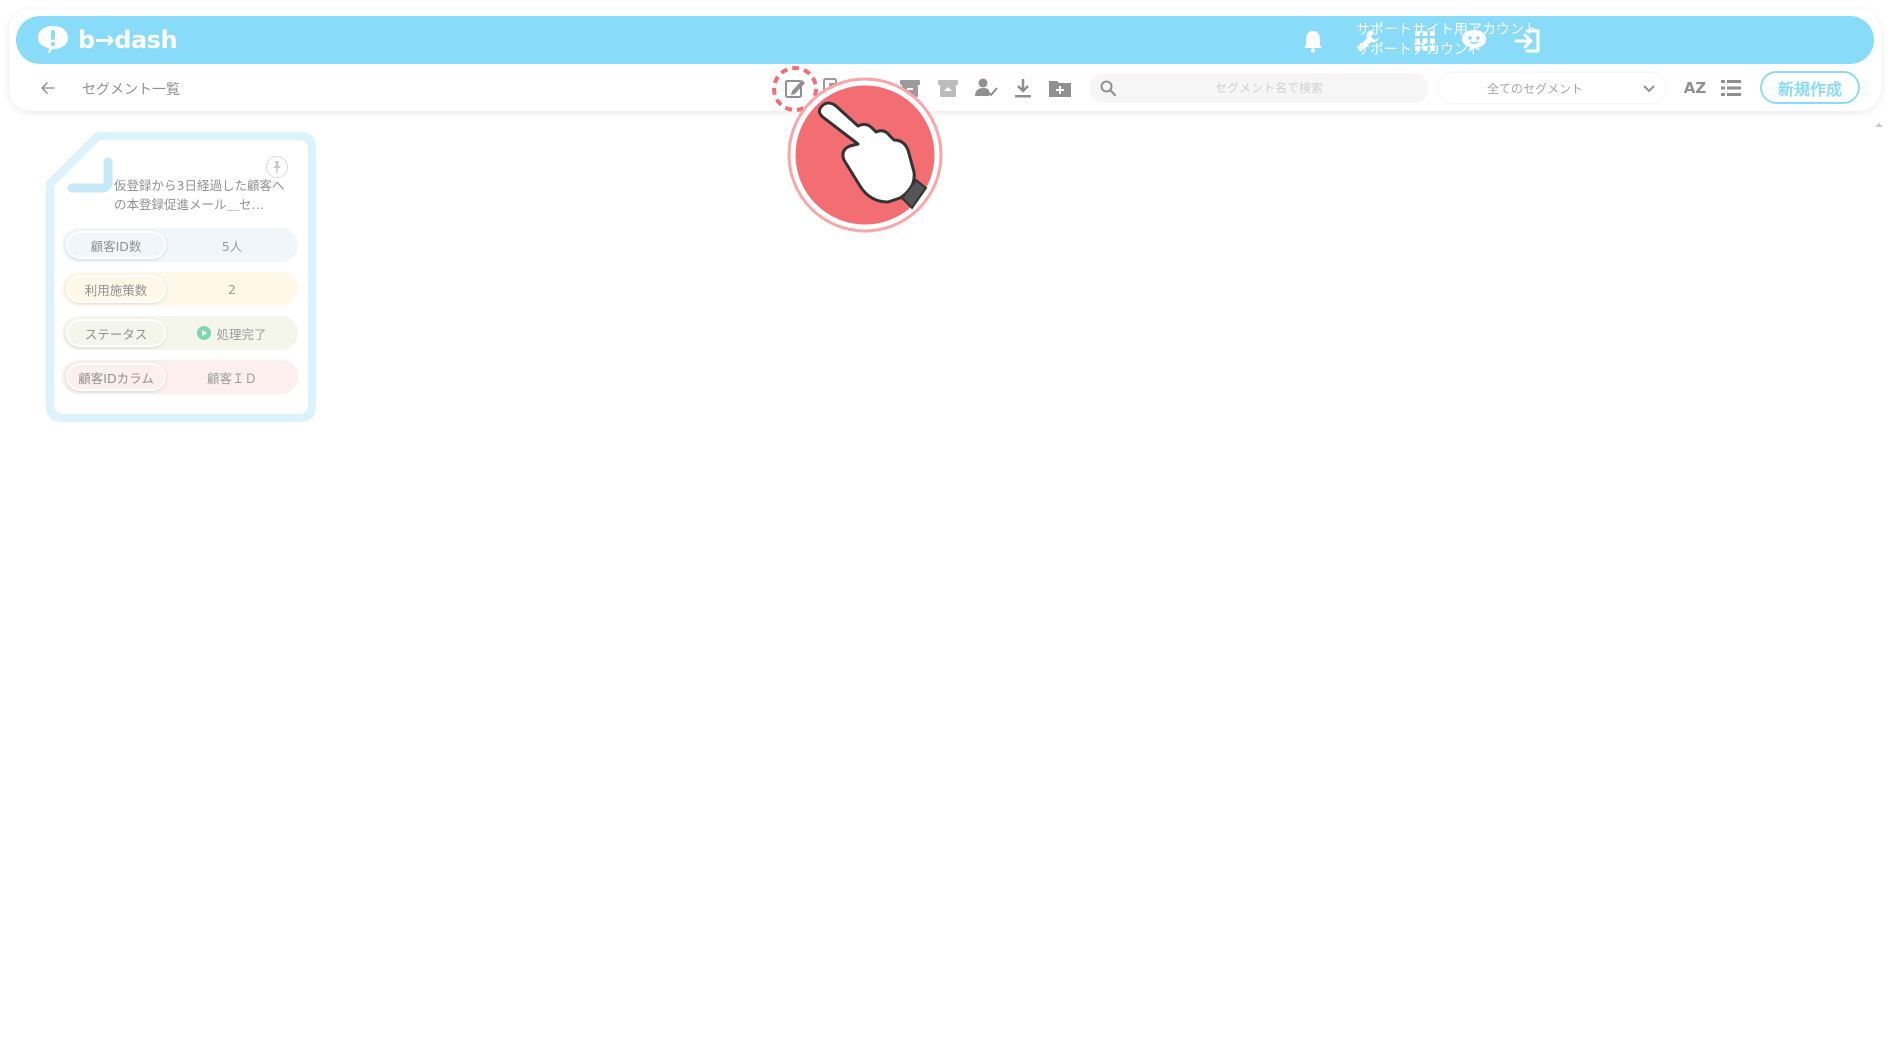  Describe the element at coordinates (986, 88) in the screenshot. I see `user-check-icon` at that location.